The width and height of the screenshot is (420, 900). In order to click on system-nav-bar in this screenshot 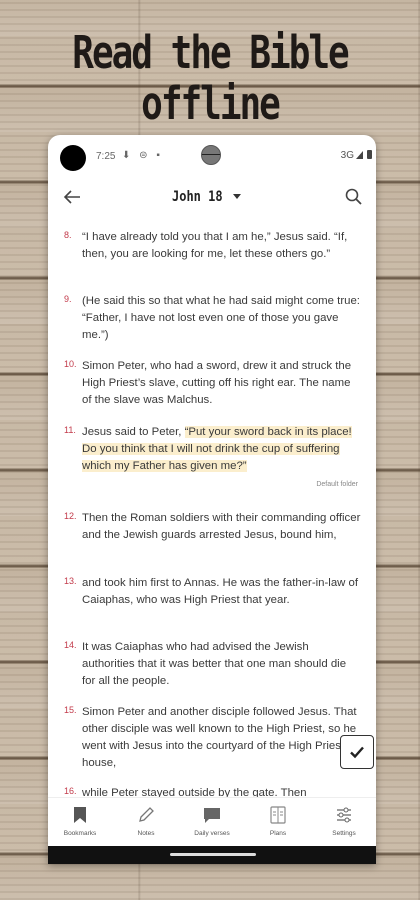, I will do `click(212, 855)`.